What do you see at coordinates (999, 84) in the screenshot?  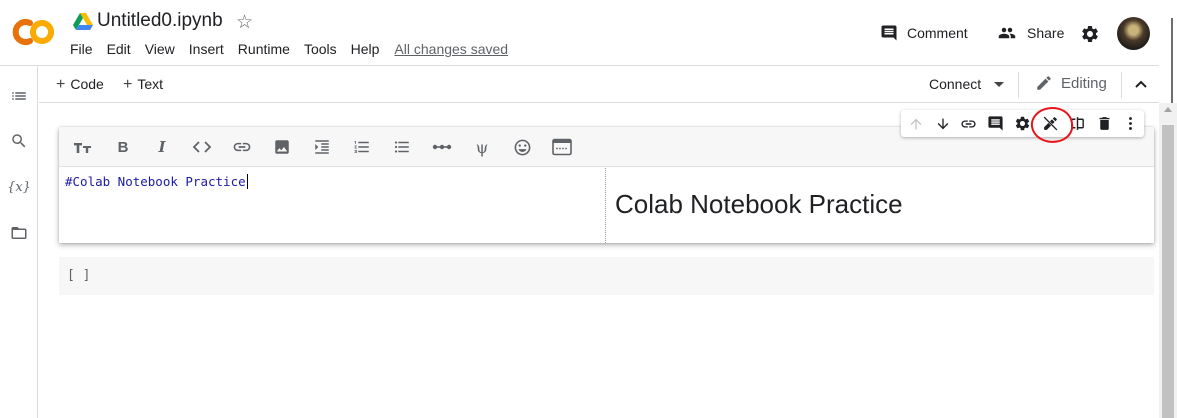 I see `connect-dropdown-icon` at bounding box center [999, 84].